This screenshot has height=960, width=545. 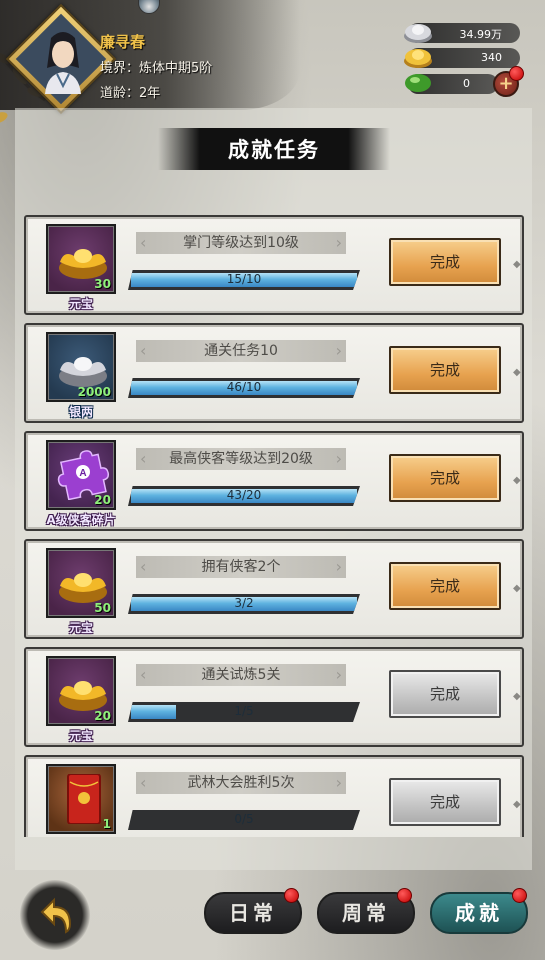 What do you see at coordinates (102, 284) in the screenshot?
I see `reward-quantity: 30` at bounding box center [102, 284].